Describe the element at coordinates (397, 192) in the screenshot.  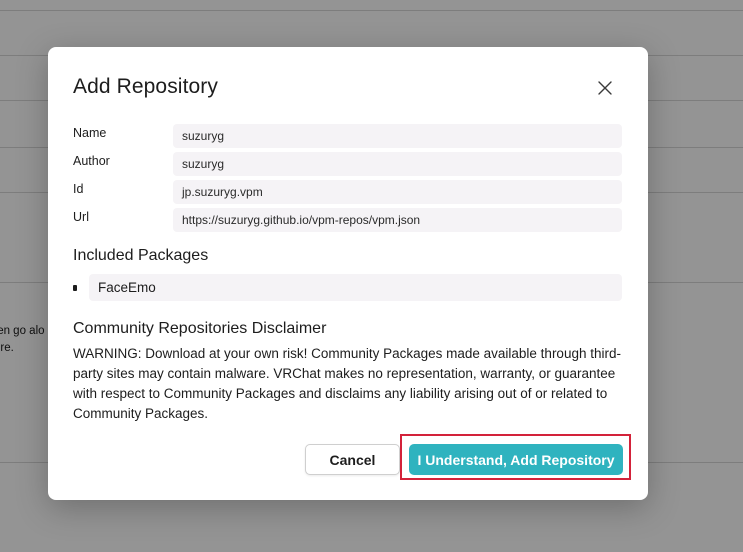
I see `field-value-id: jp.suzuryg.vpm` at that location.